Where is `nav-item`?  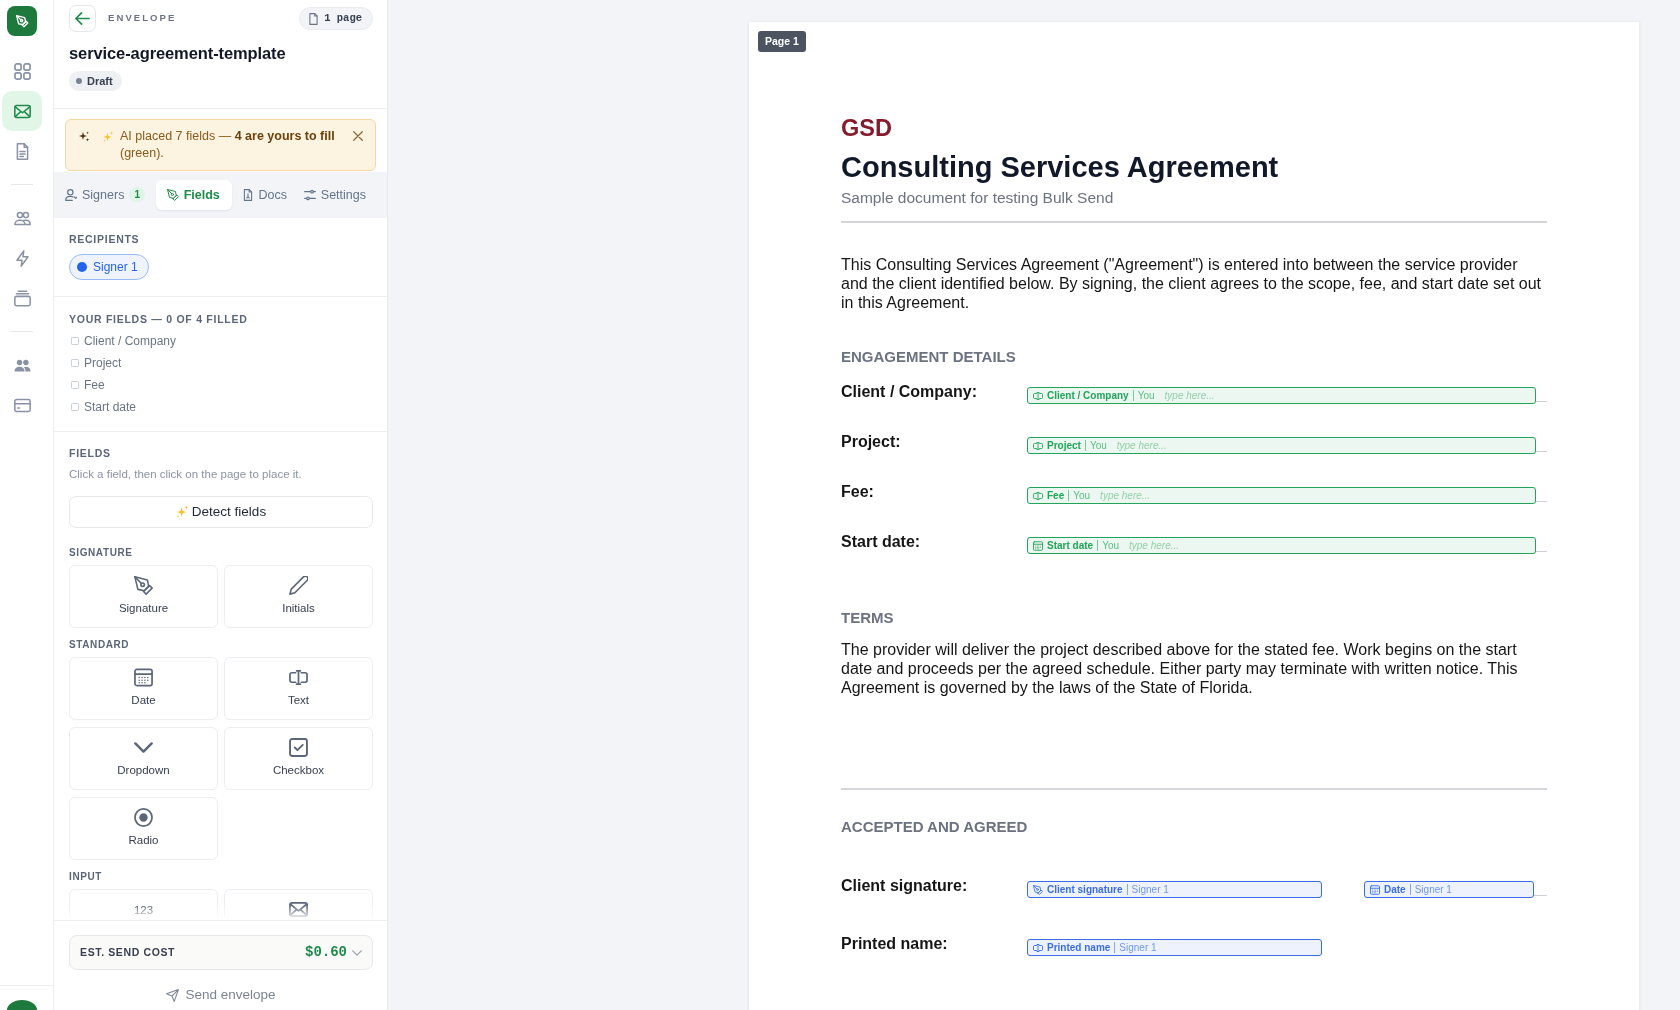 nav-item is located at coordinates (22, 111).